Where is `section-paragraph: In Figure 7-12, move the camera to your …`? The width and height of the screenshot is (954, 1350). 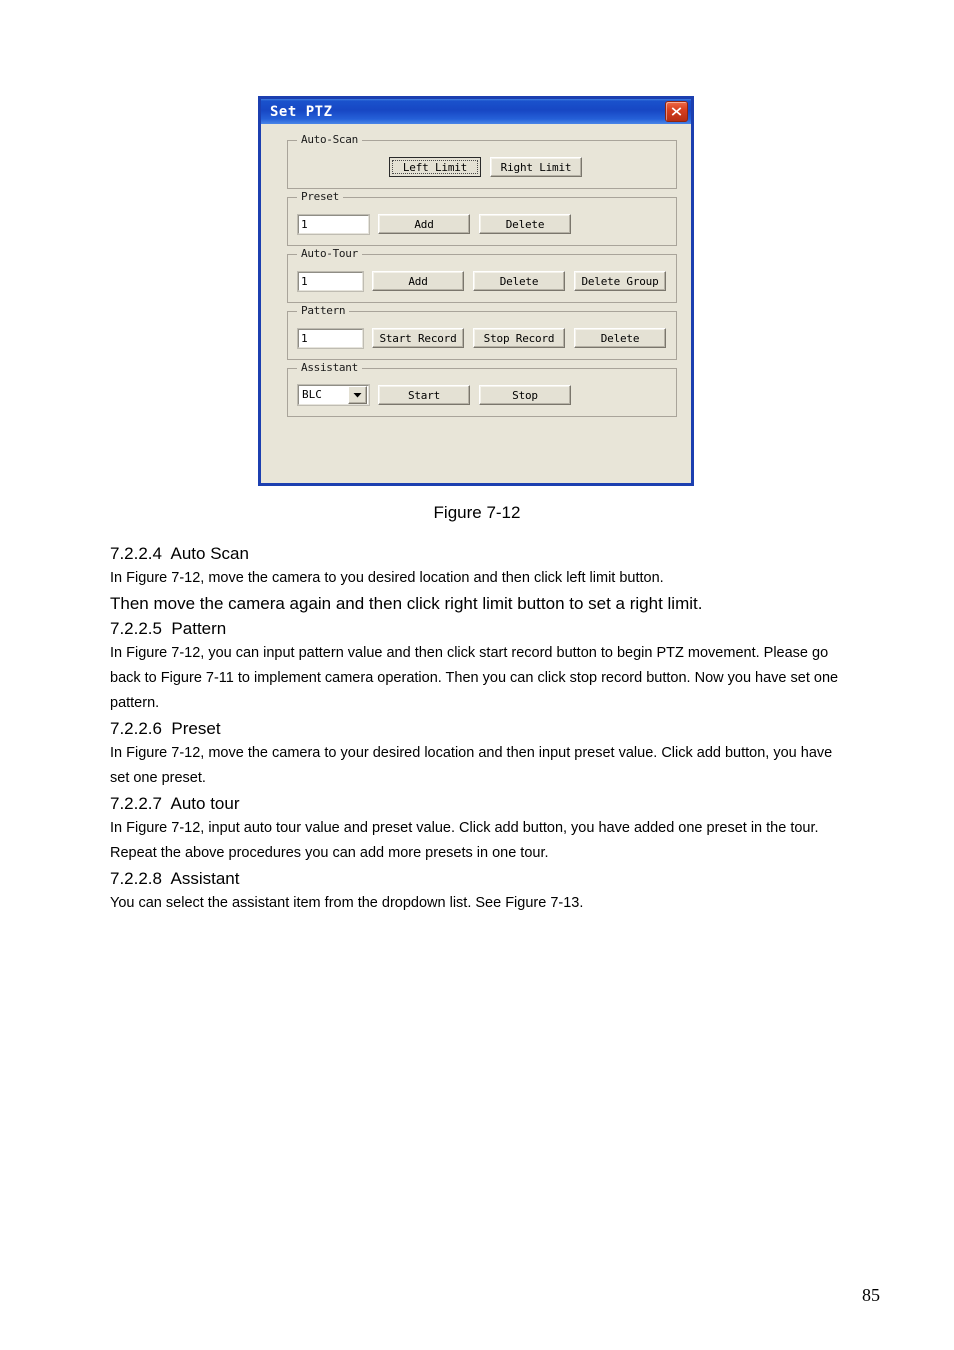
section-paragraph: In Figure 7-12, move the camera to your … is located at coordinates (471, 765).